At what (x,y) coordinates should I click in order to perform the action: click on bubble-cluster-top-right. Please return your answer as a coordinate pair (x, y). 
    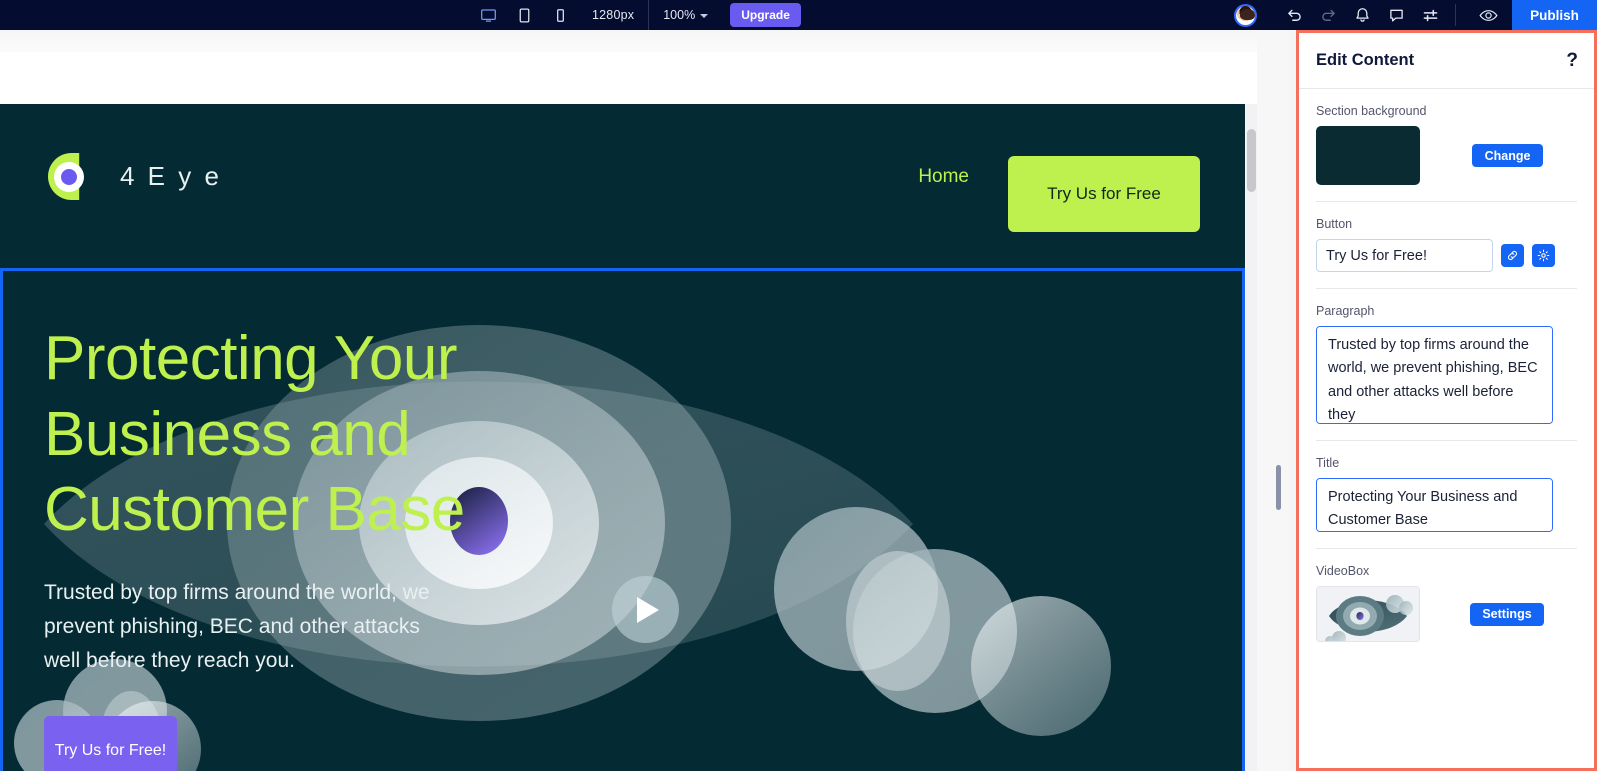
    Looking at the image, I should click on (942, 621).